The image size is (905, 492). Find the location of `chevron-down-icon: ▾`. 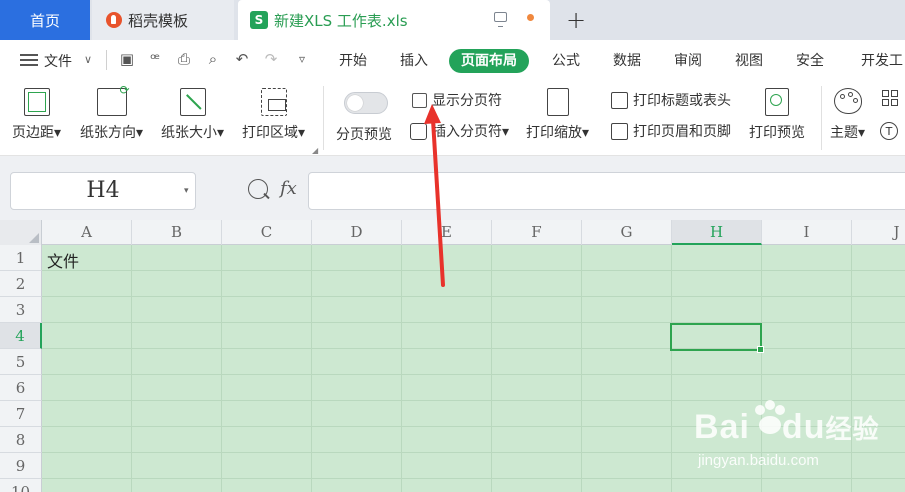

chevron-down-icon: ▾ is located at coordinates (186, 191).